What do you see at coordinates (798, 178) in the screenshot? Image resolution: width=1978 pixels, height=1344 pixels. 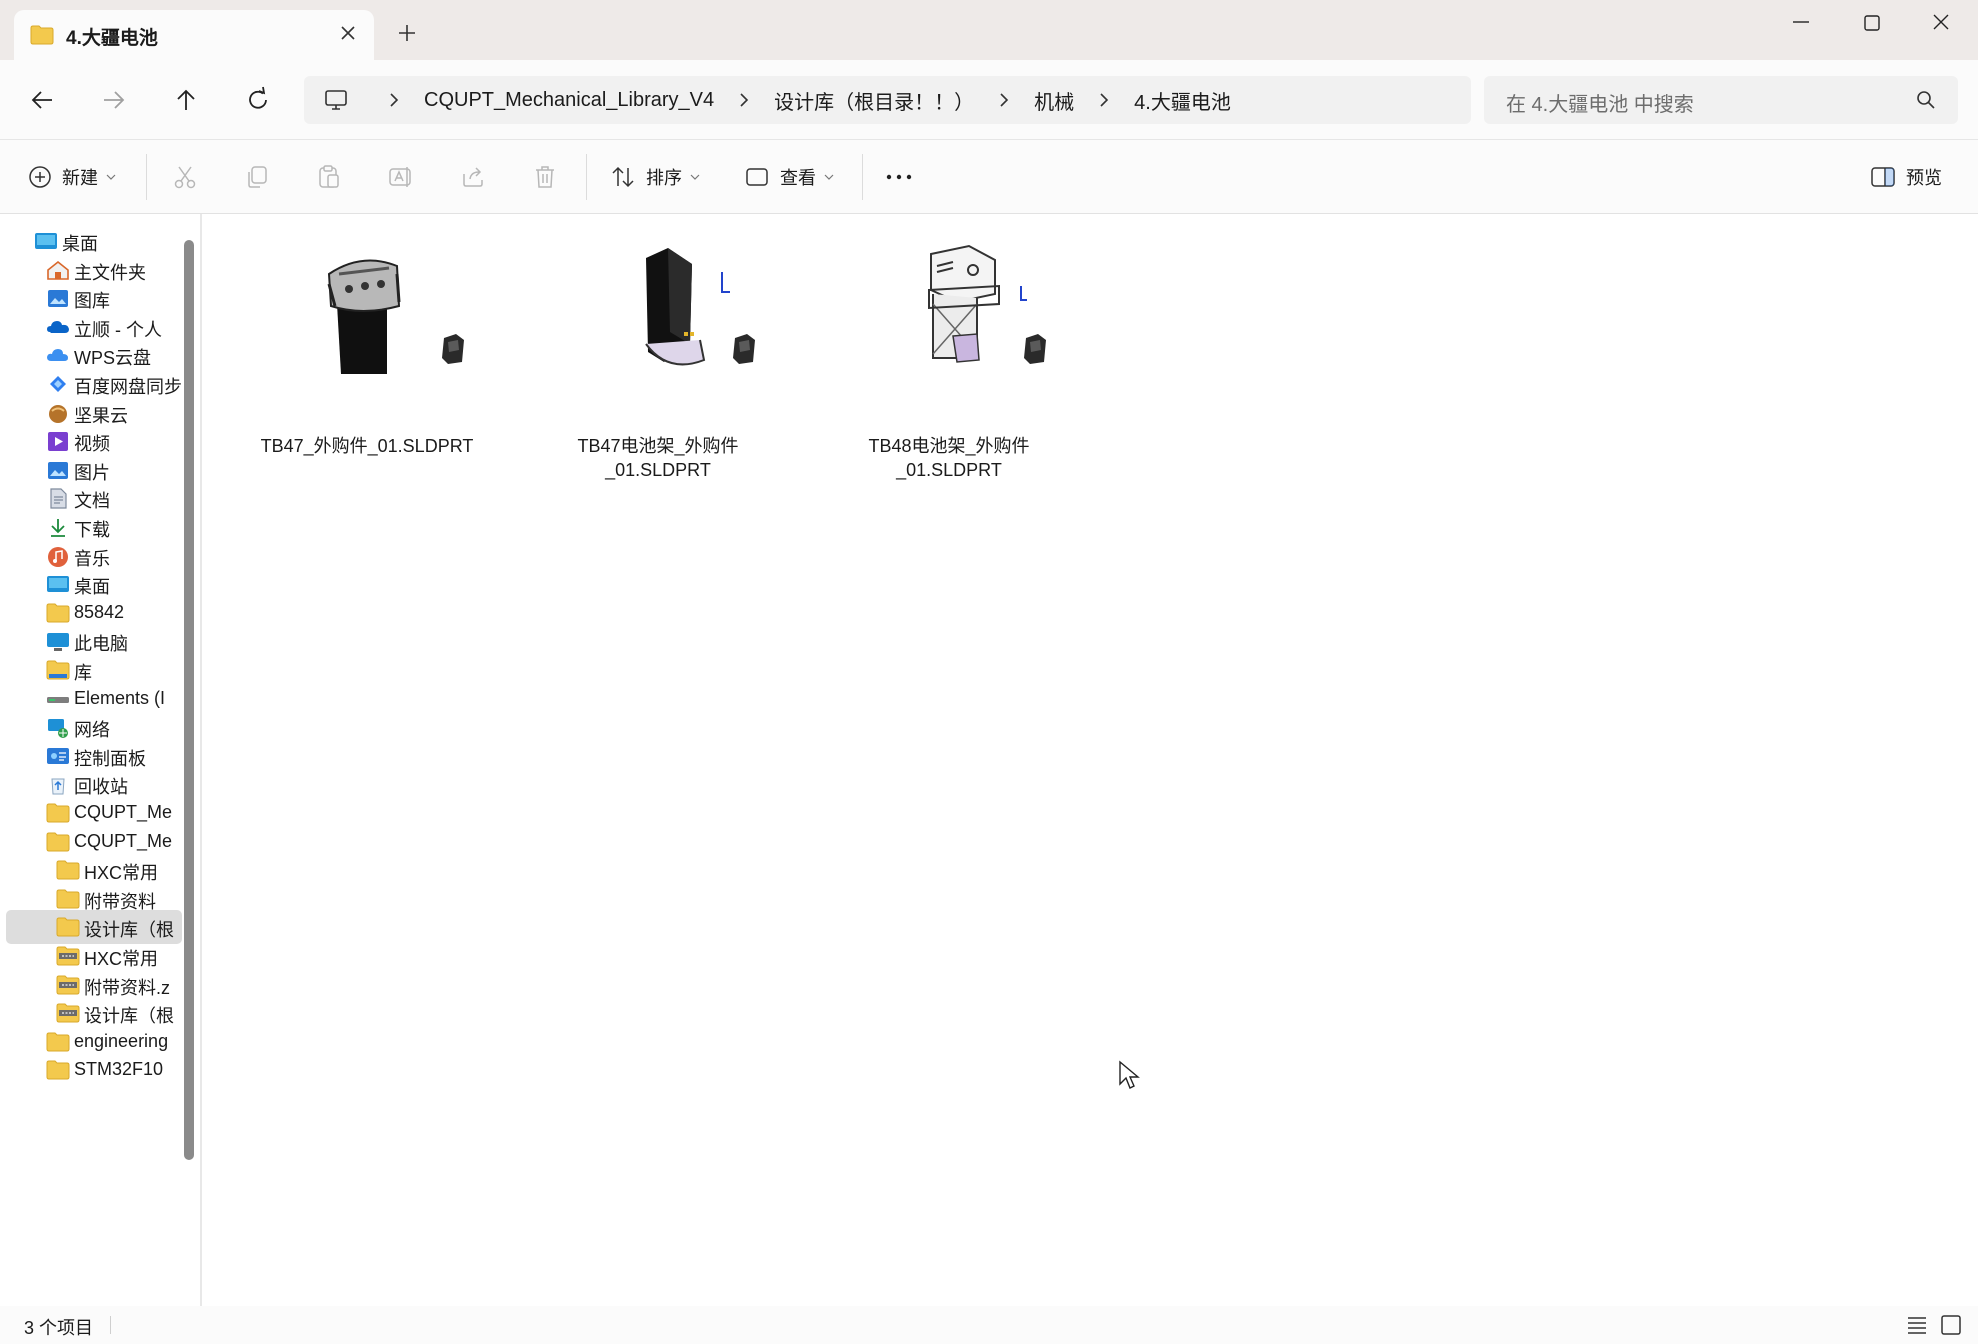 I see `view-label: 查看` at bounding box center [798, 178].